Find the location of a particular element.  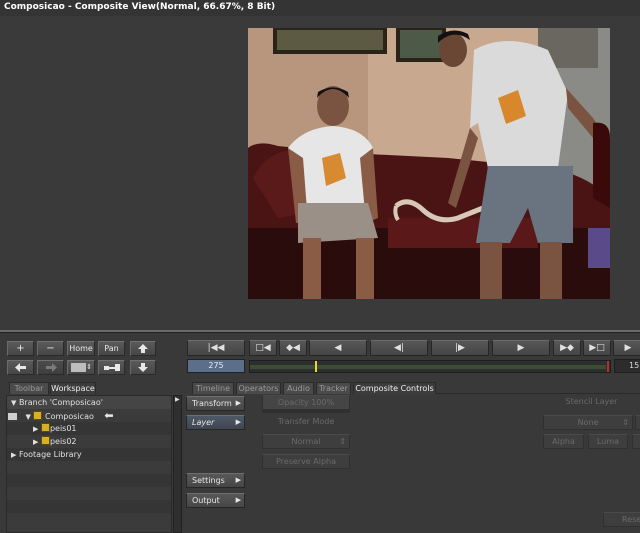

go-to-start-icon: |◀◀ is located at coordinates (216, 348).